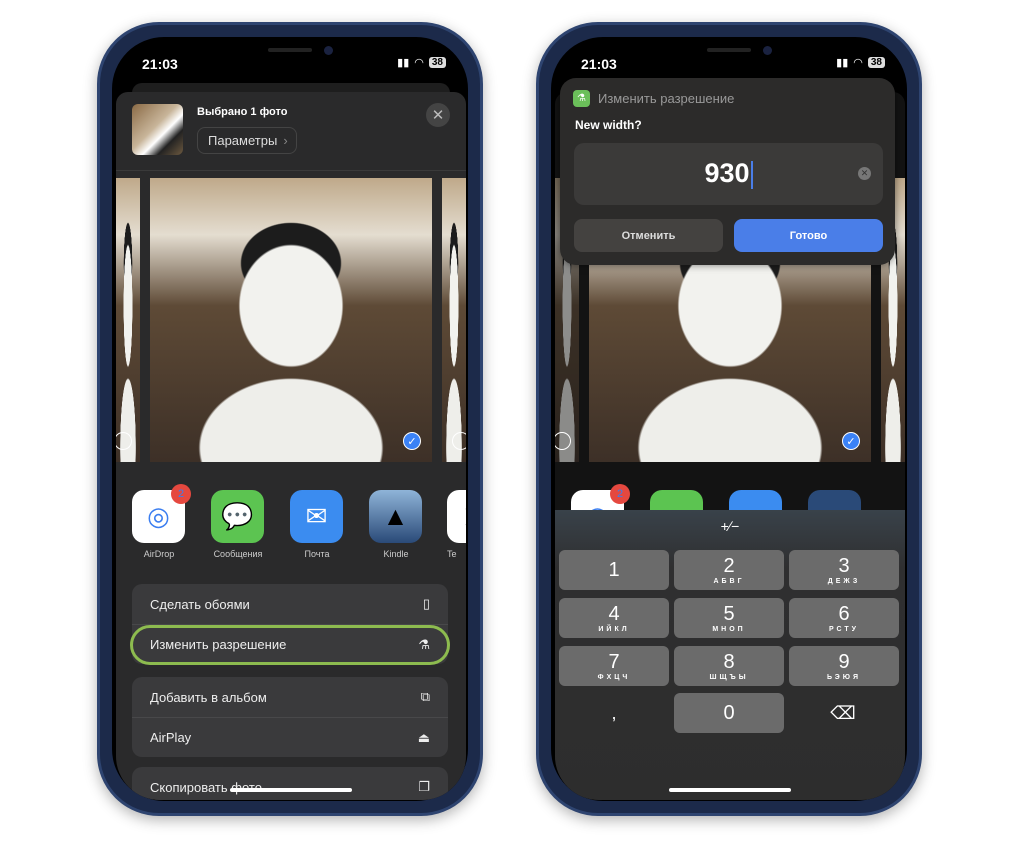 The width and height of the screenshot is (1024, 847). What do you see at coordinates (426, 603) in the screenshot?
I see `phone-icon: ▯` at bounding box center [426, 603].